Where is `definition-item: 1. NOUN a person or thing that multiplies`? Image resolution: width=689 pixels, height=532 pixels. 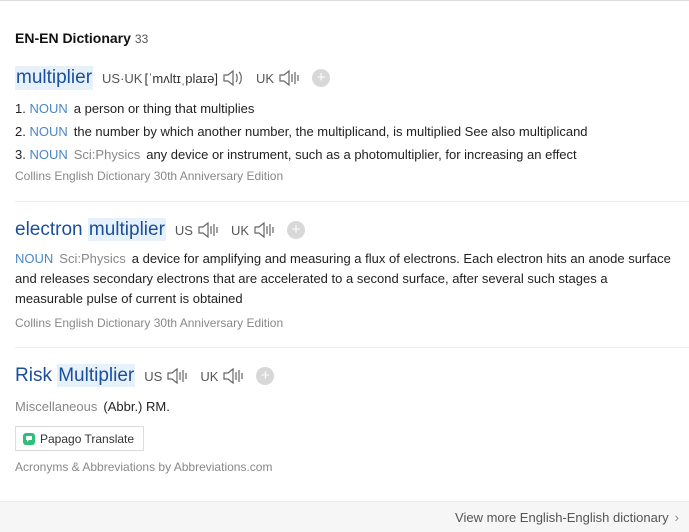 definition-item: 1. NOUN a person or thing that multiplies is located at coordinates (352, 108).